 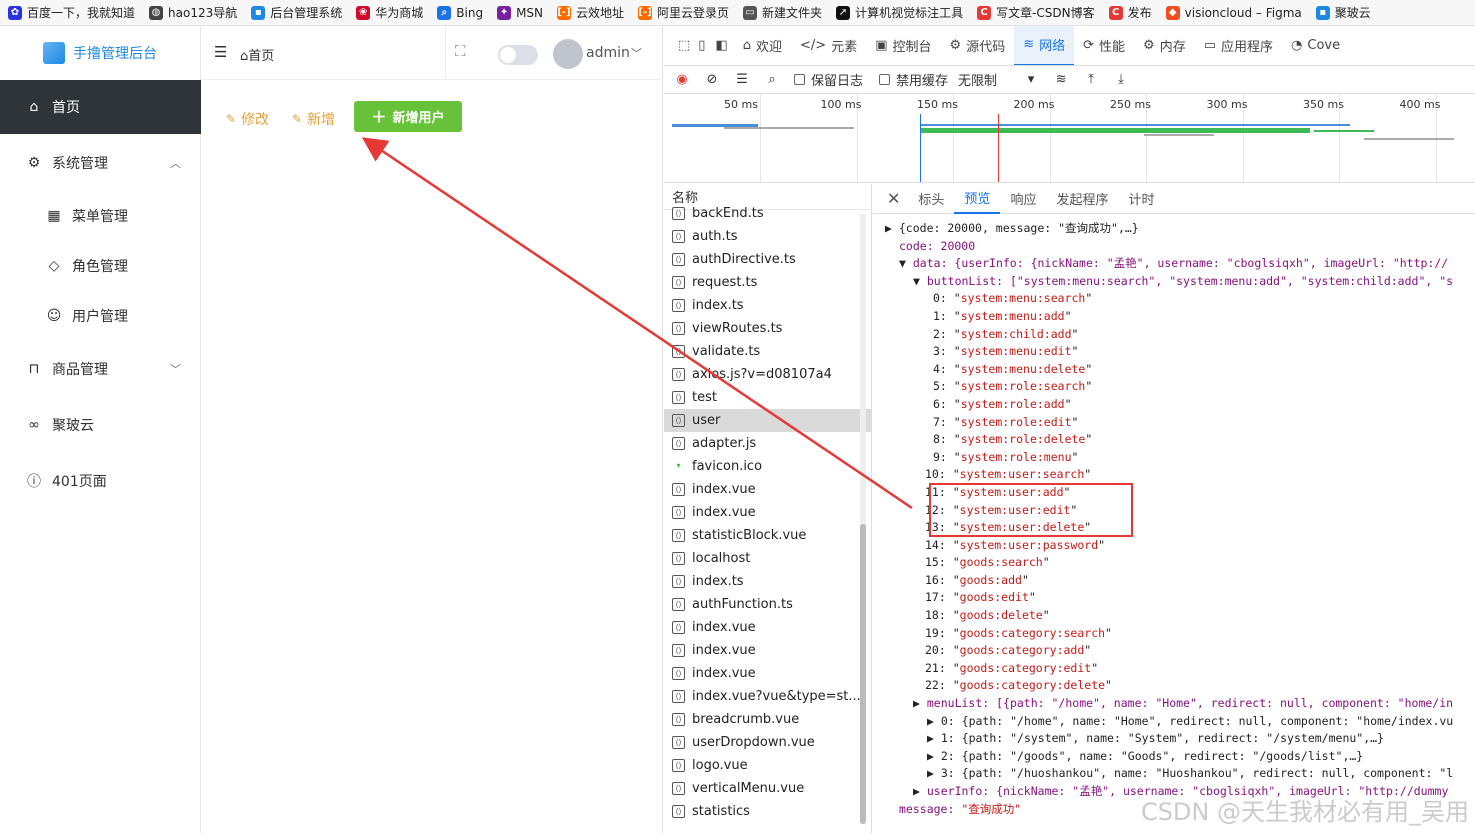 I want to click on tab-detail: 预览, so click(x=977, y=199).